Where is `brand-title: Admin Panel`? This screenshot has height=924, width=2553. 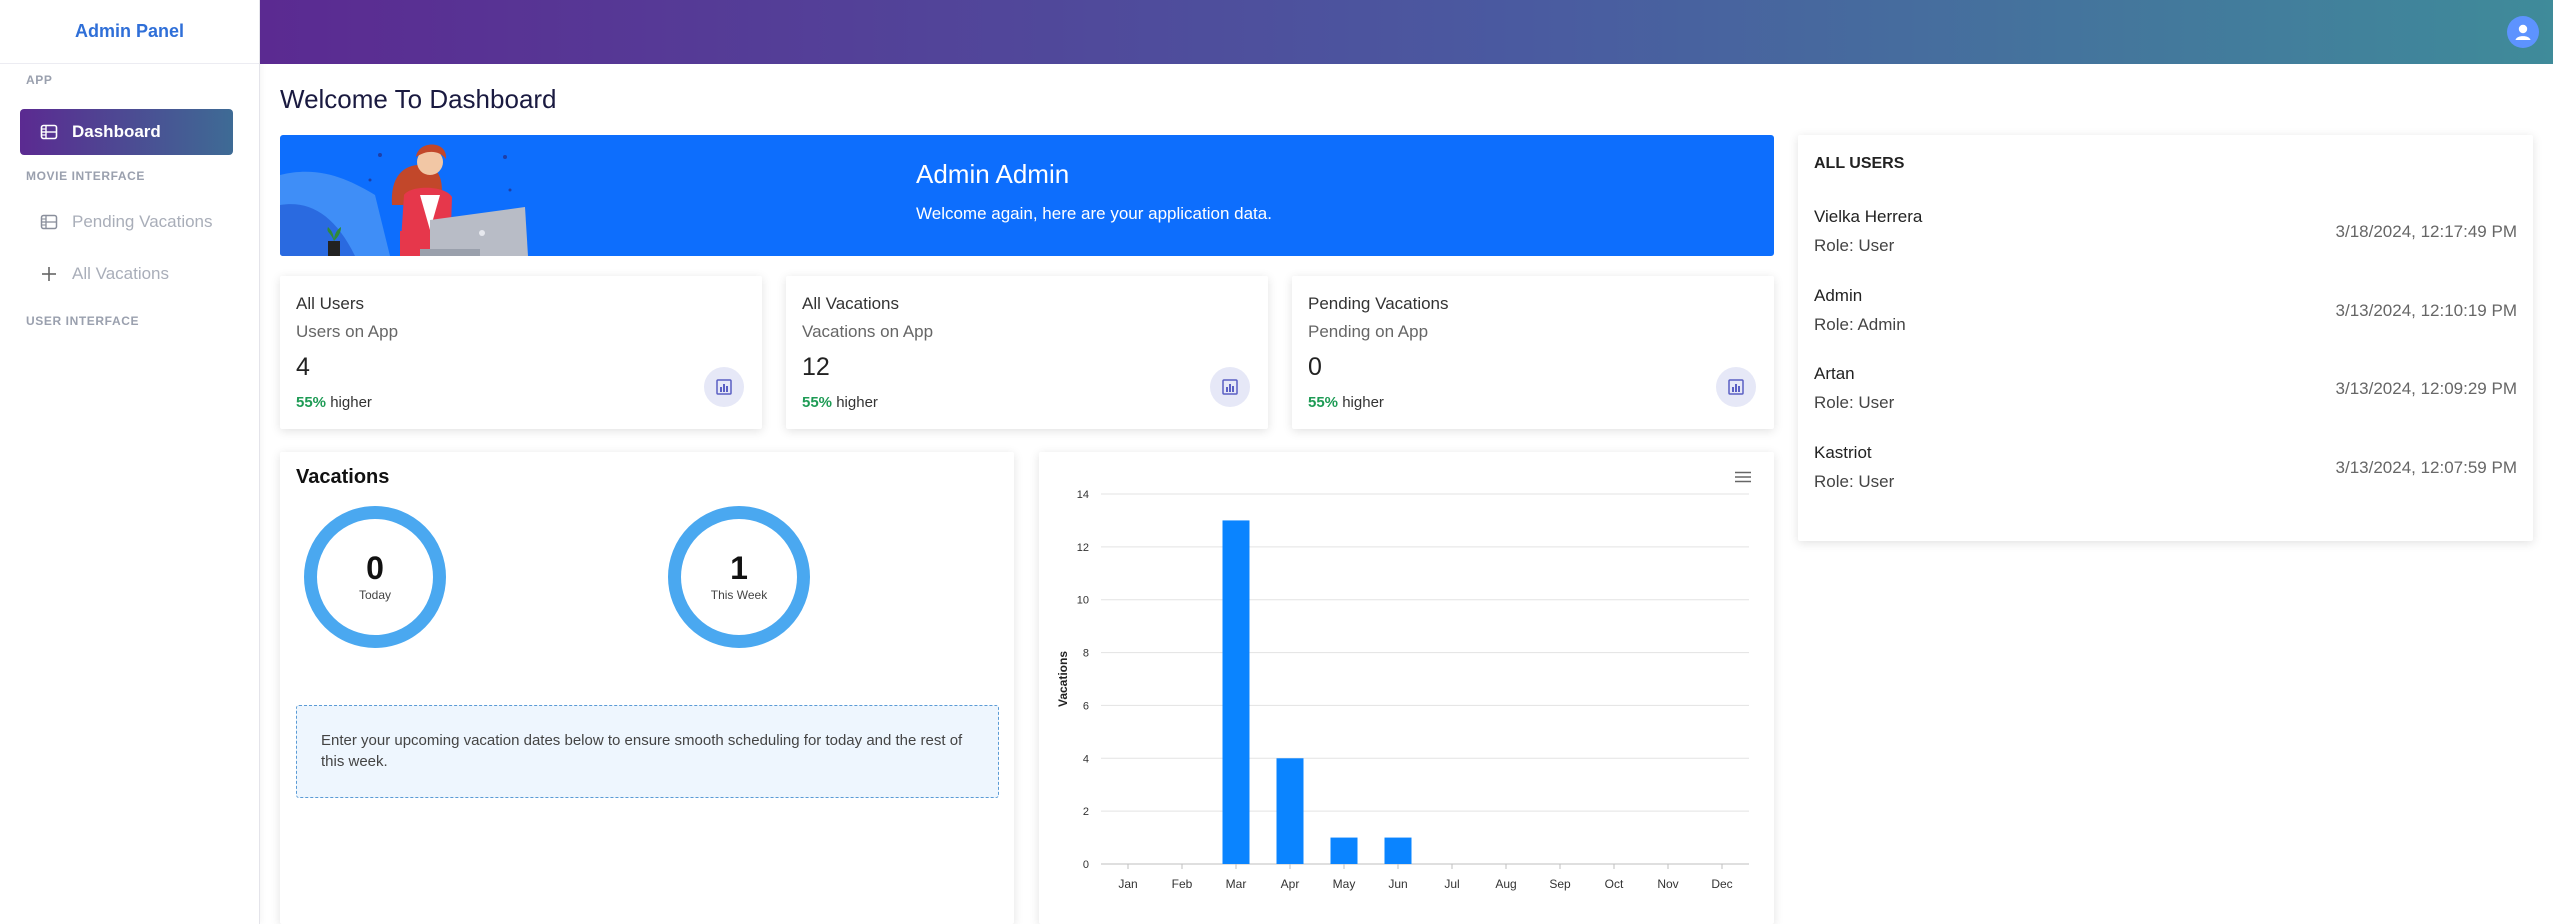 brand-title: Admin Panel is located at coordinates (129, 32).